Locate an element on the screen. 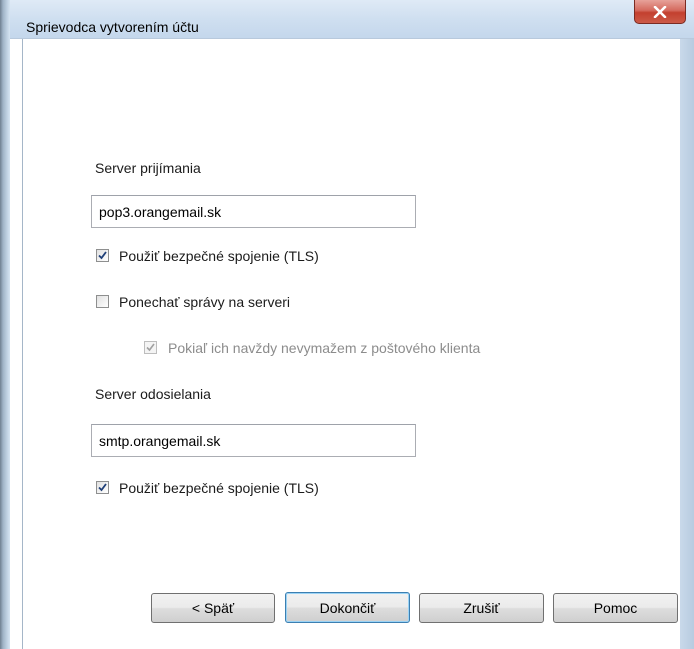 The height and width of the screenshot is (649, 694). back-button: < Späť is located at coordinates (213, 608).